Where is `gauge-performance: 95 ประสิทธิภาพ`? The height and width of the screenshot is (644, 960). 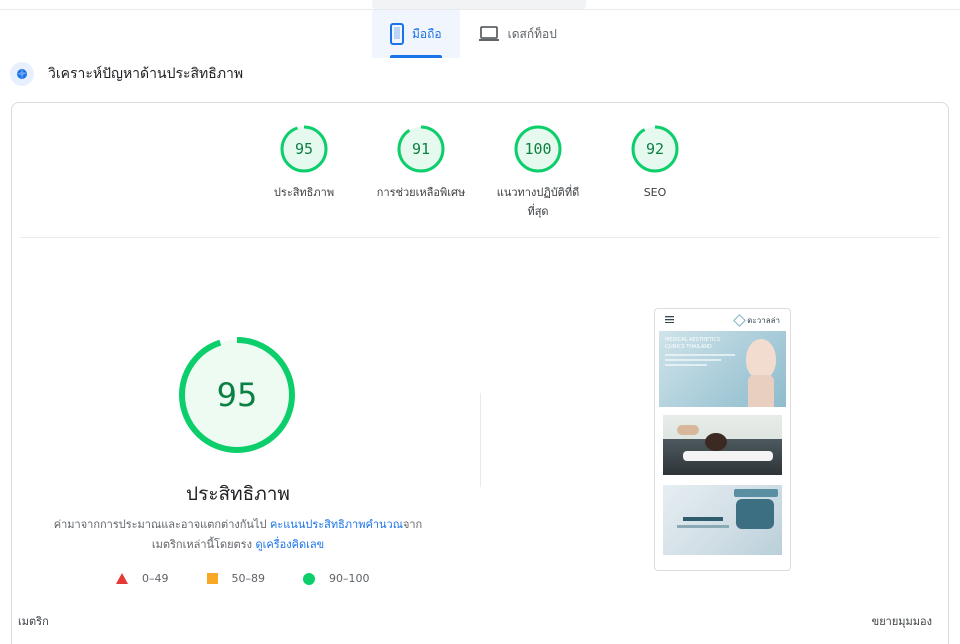 gauge-performance: 95 ประสิทธิภาพ is located at coordinates (304, 163).